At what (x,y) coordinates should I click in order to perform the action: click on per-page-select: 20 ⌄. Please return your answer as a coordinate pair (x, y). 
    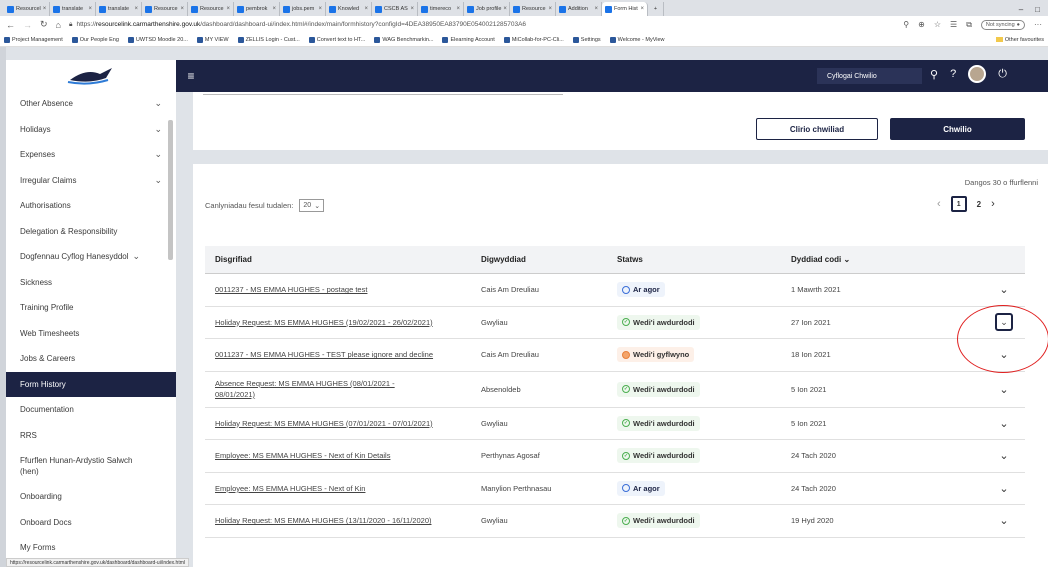
    Looking at the image, I should click on (312, 205).